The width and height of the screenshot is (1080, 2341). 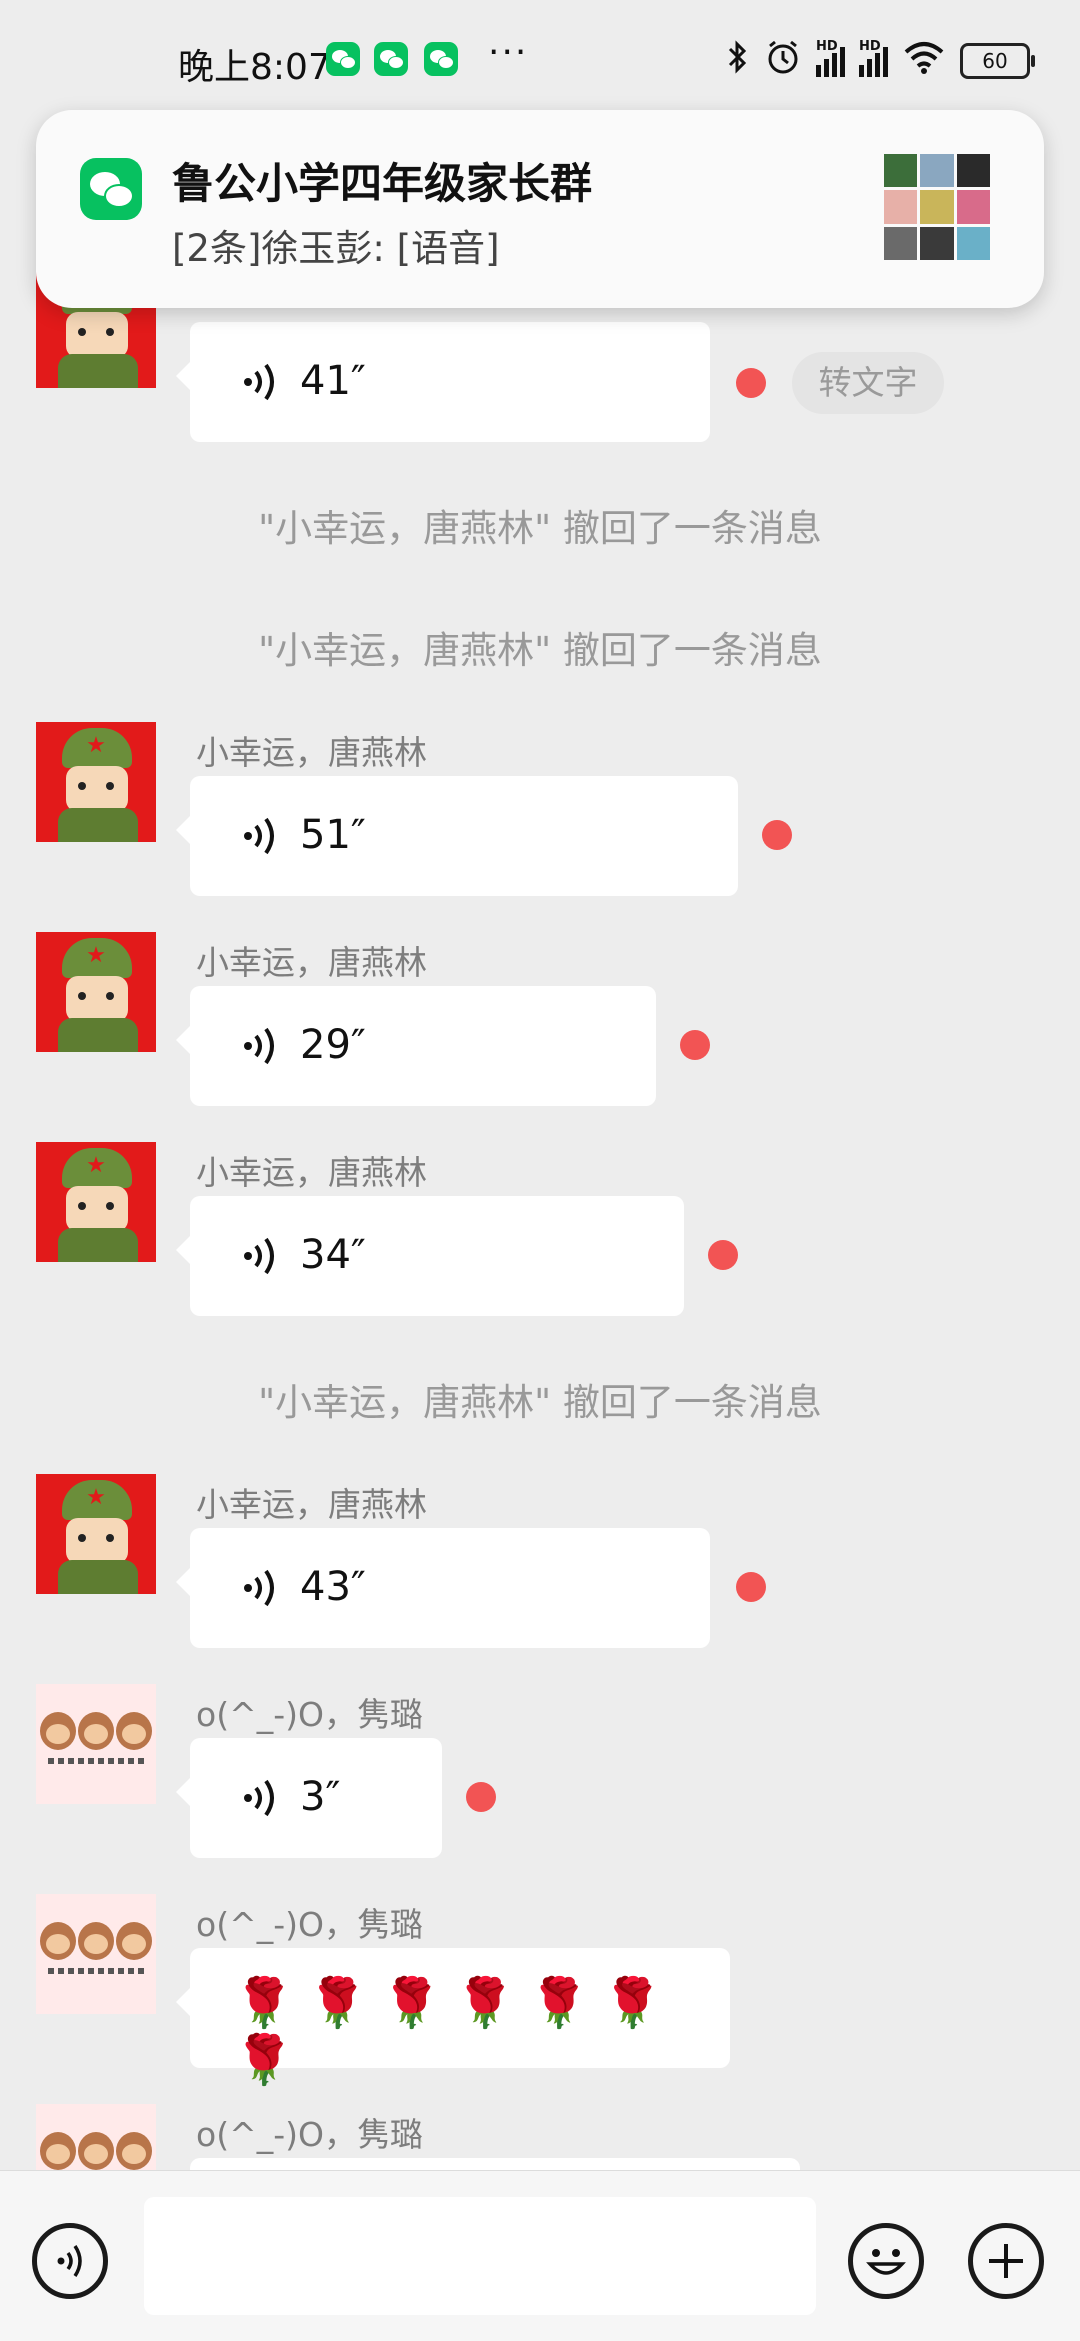 I want to click on voice-duration: 34″, so click(x=333, y=1255).